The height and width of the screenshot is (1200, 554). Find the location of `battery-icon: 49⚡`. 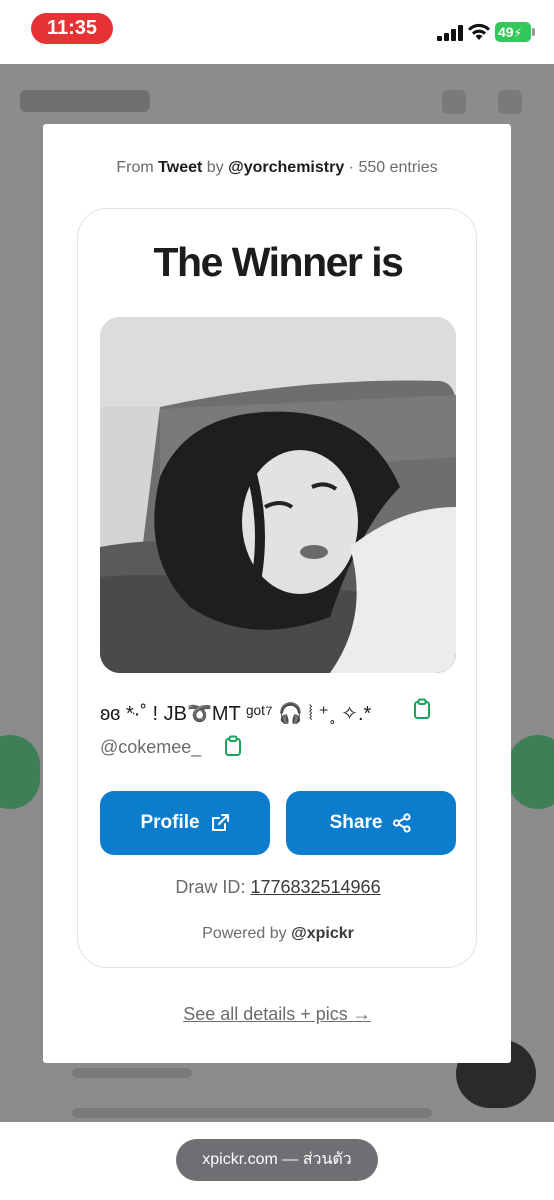

battery-icon: 49⚡ is located at coordinates (513, 32).